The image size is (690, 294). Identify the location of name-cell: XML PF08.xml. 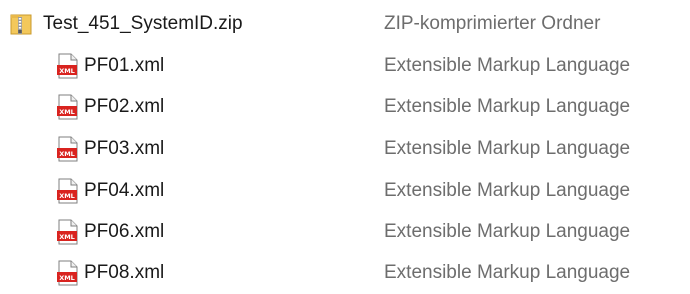
(110, 273).